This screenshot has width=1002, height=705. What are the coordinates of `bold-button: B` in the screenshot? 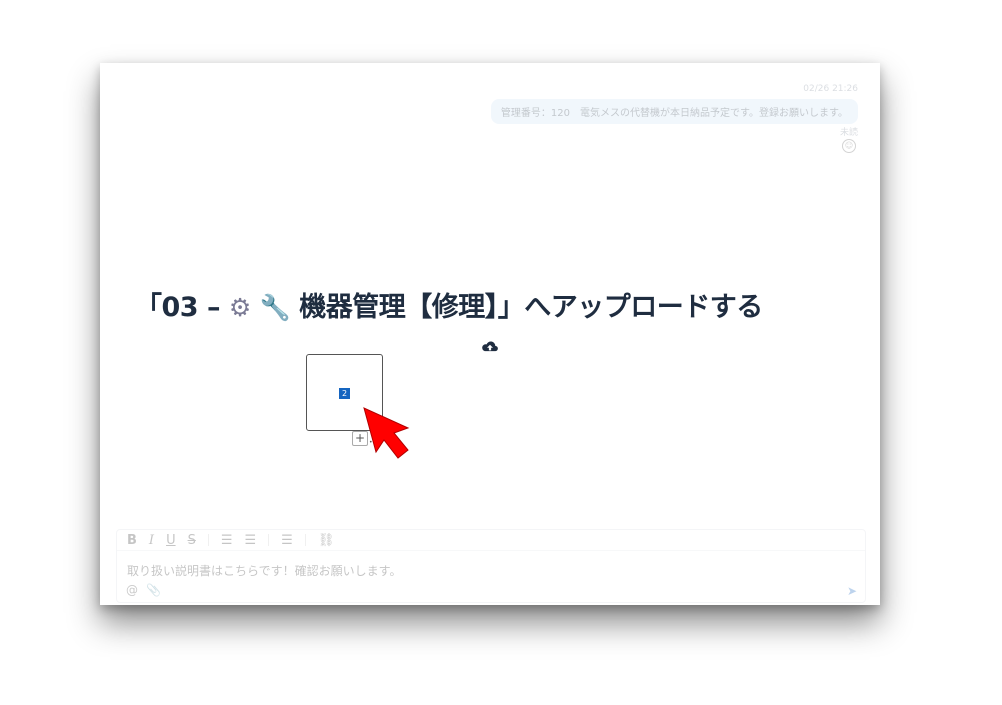 It's located at (132, 540).